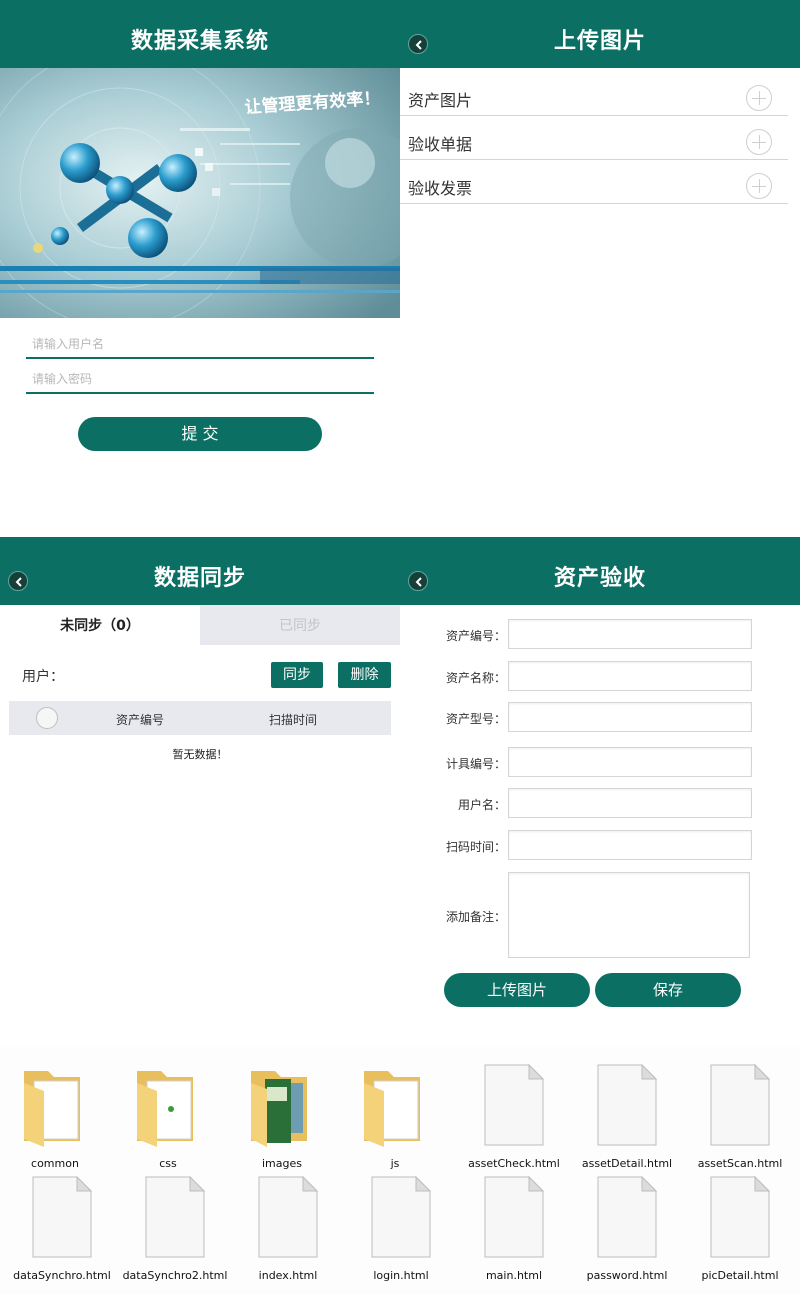  I want to click on asset-number-input, so click(630, 634).